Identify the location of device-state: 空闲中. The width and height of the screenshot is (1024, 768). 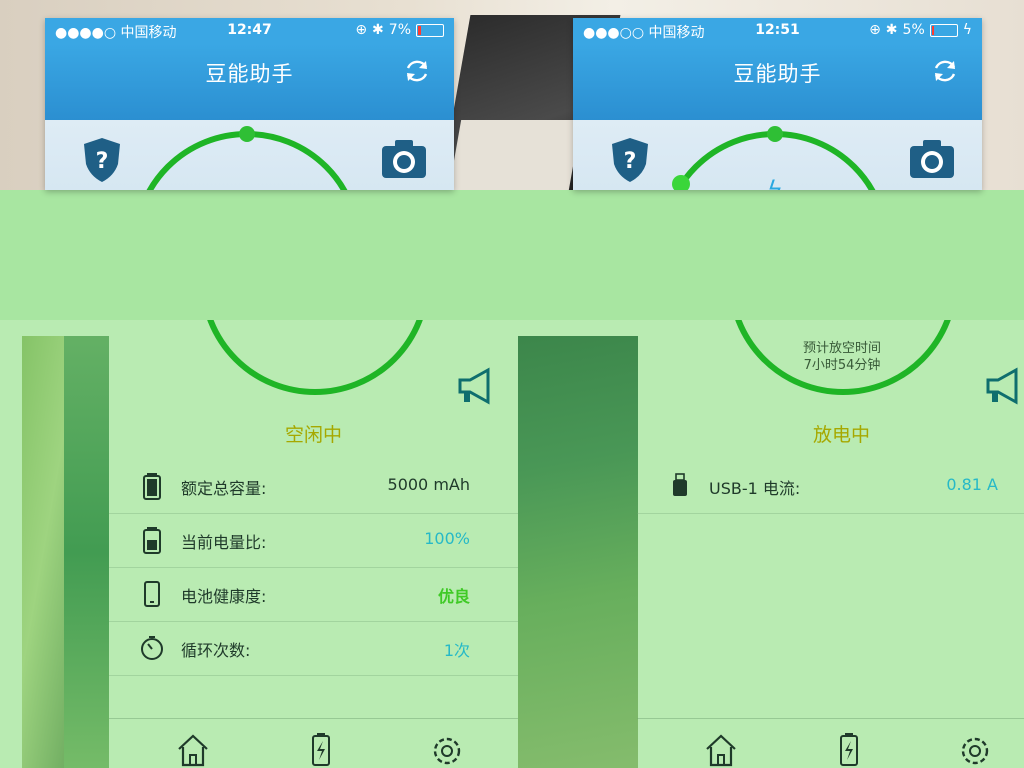
(313, 435).